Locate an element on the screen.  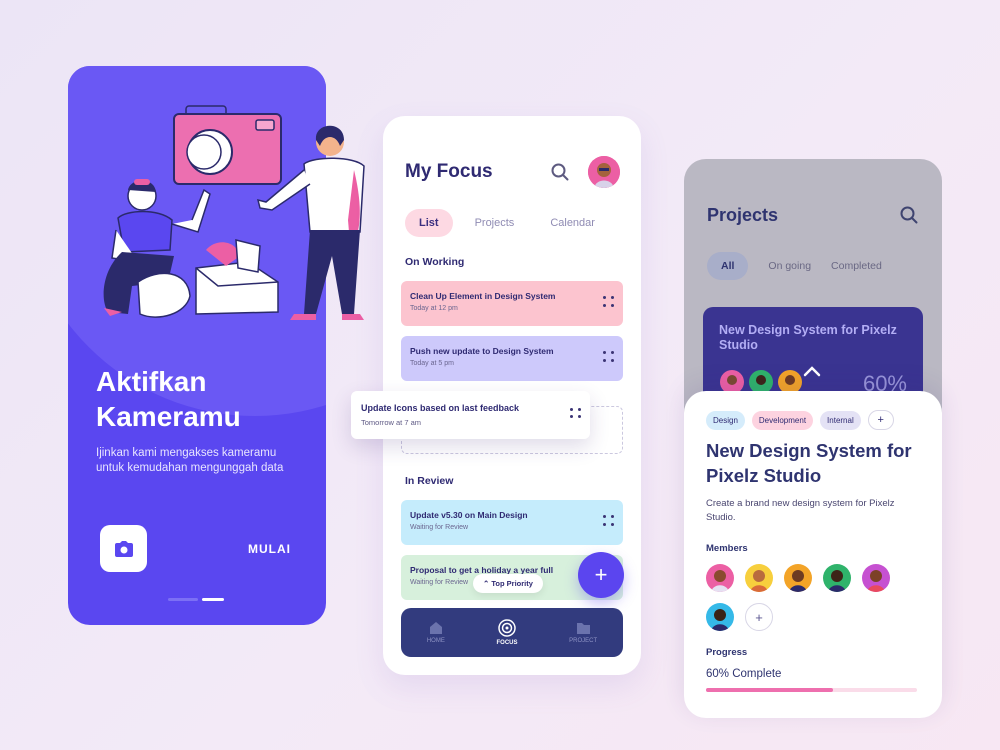
tab-completed: Completed is located at coordinates (856, 266).